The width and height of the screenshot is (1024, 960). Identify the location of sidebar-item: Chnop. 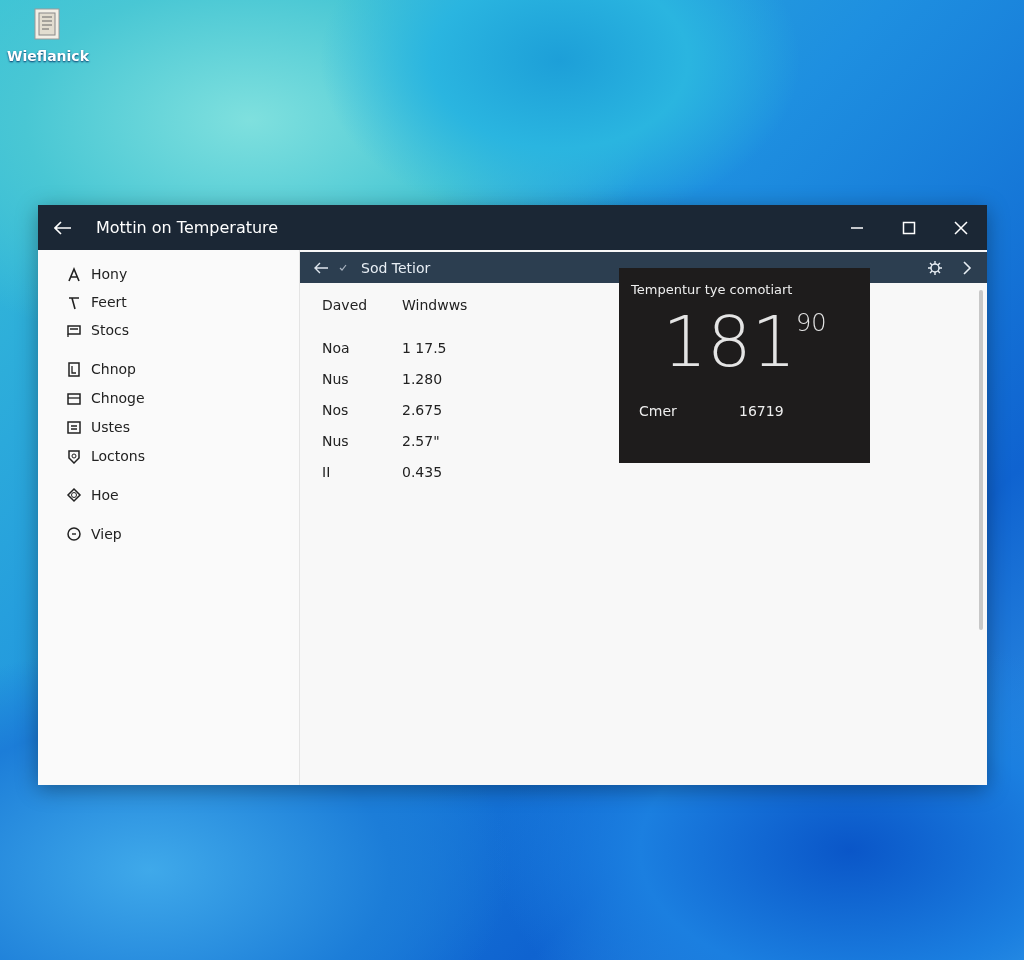
(182, 369).